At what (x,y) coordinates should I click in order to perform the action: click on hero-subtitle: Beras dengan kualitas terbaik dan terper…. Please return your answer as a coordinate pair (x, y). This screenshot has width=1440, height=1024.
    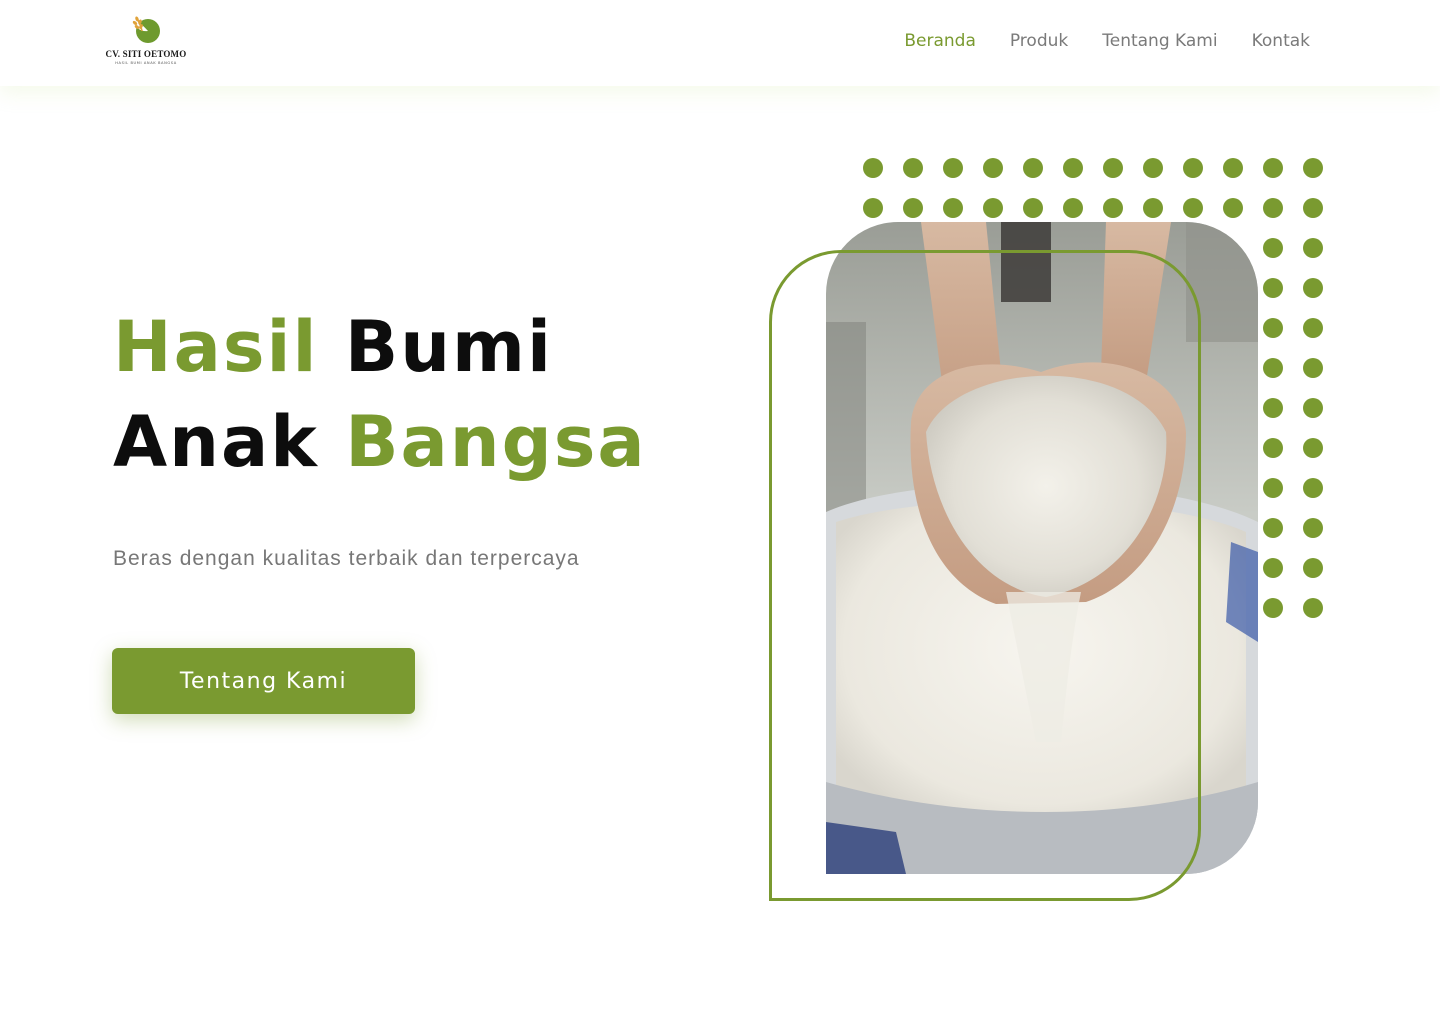
    Looking at the image, I should click on (346, 558).